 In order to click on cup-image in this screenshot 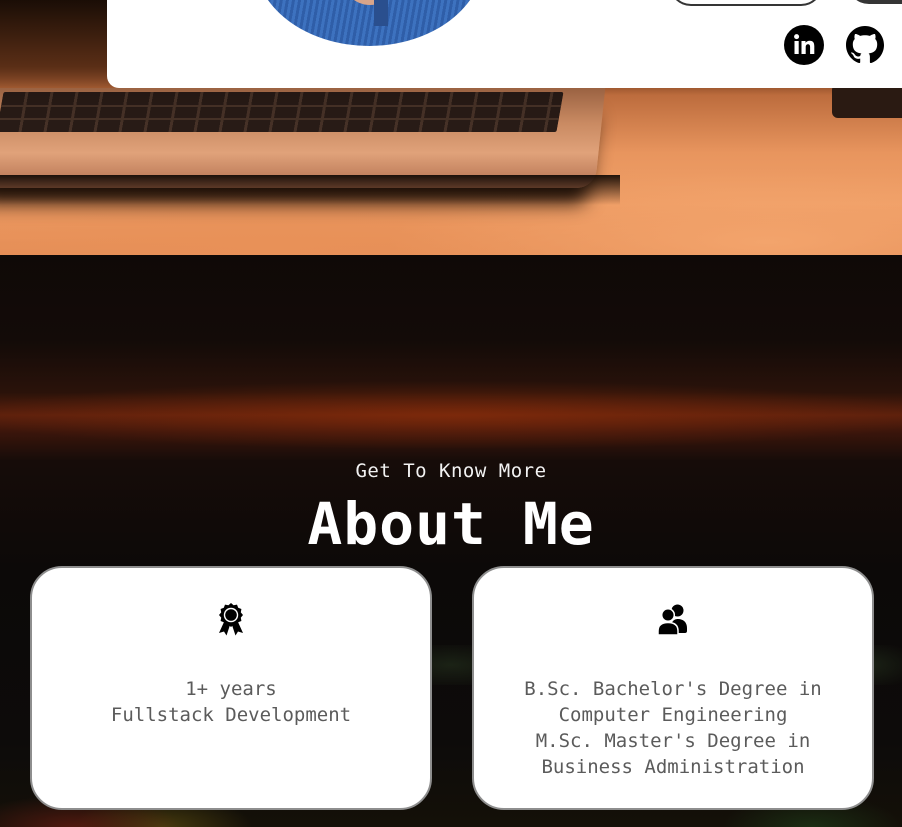, I will do `click(867, 101)`.